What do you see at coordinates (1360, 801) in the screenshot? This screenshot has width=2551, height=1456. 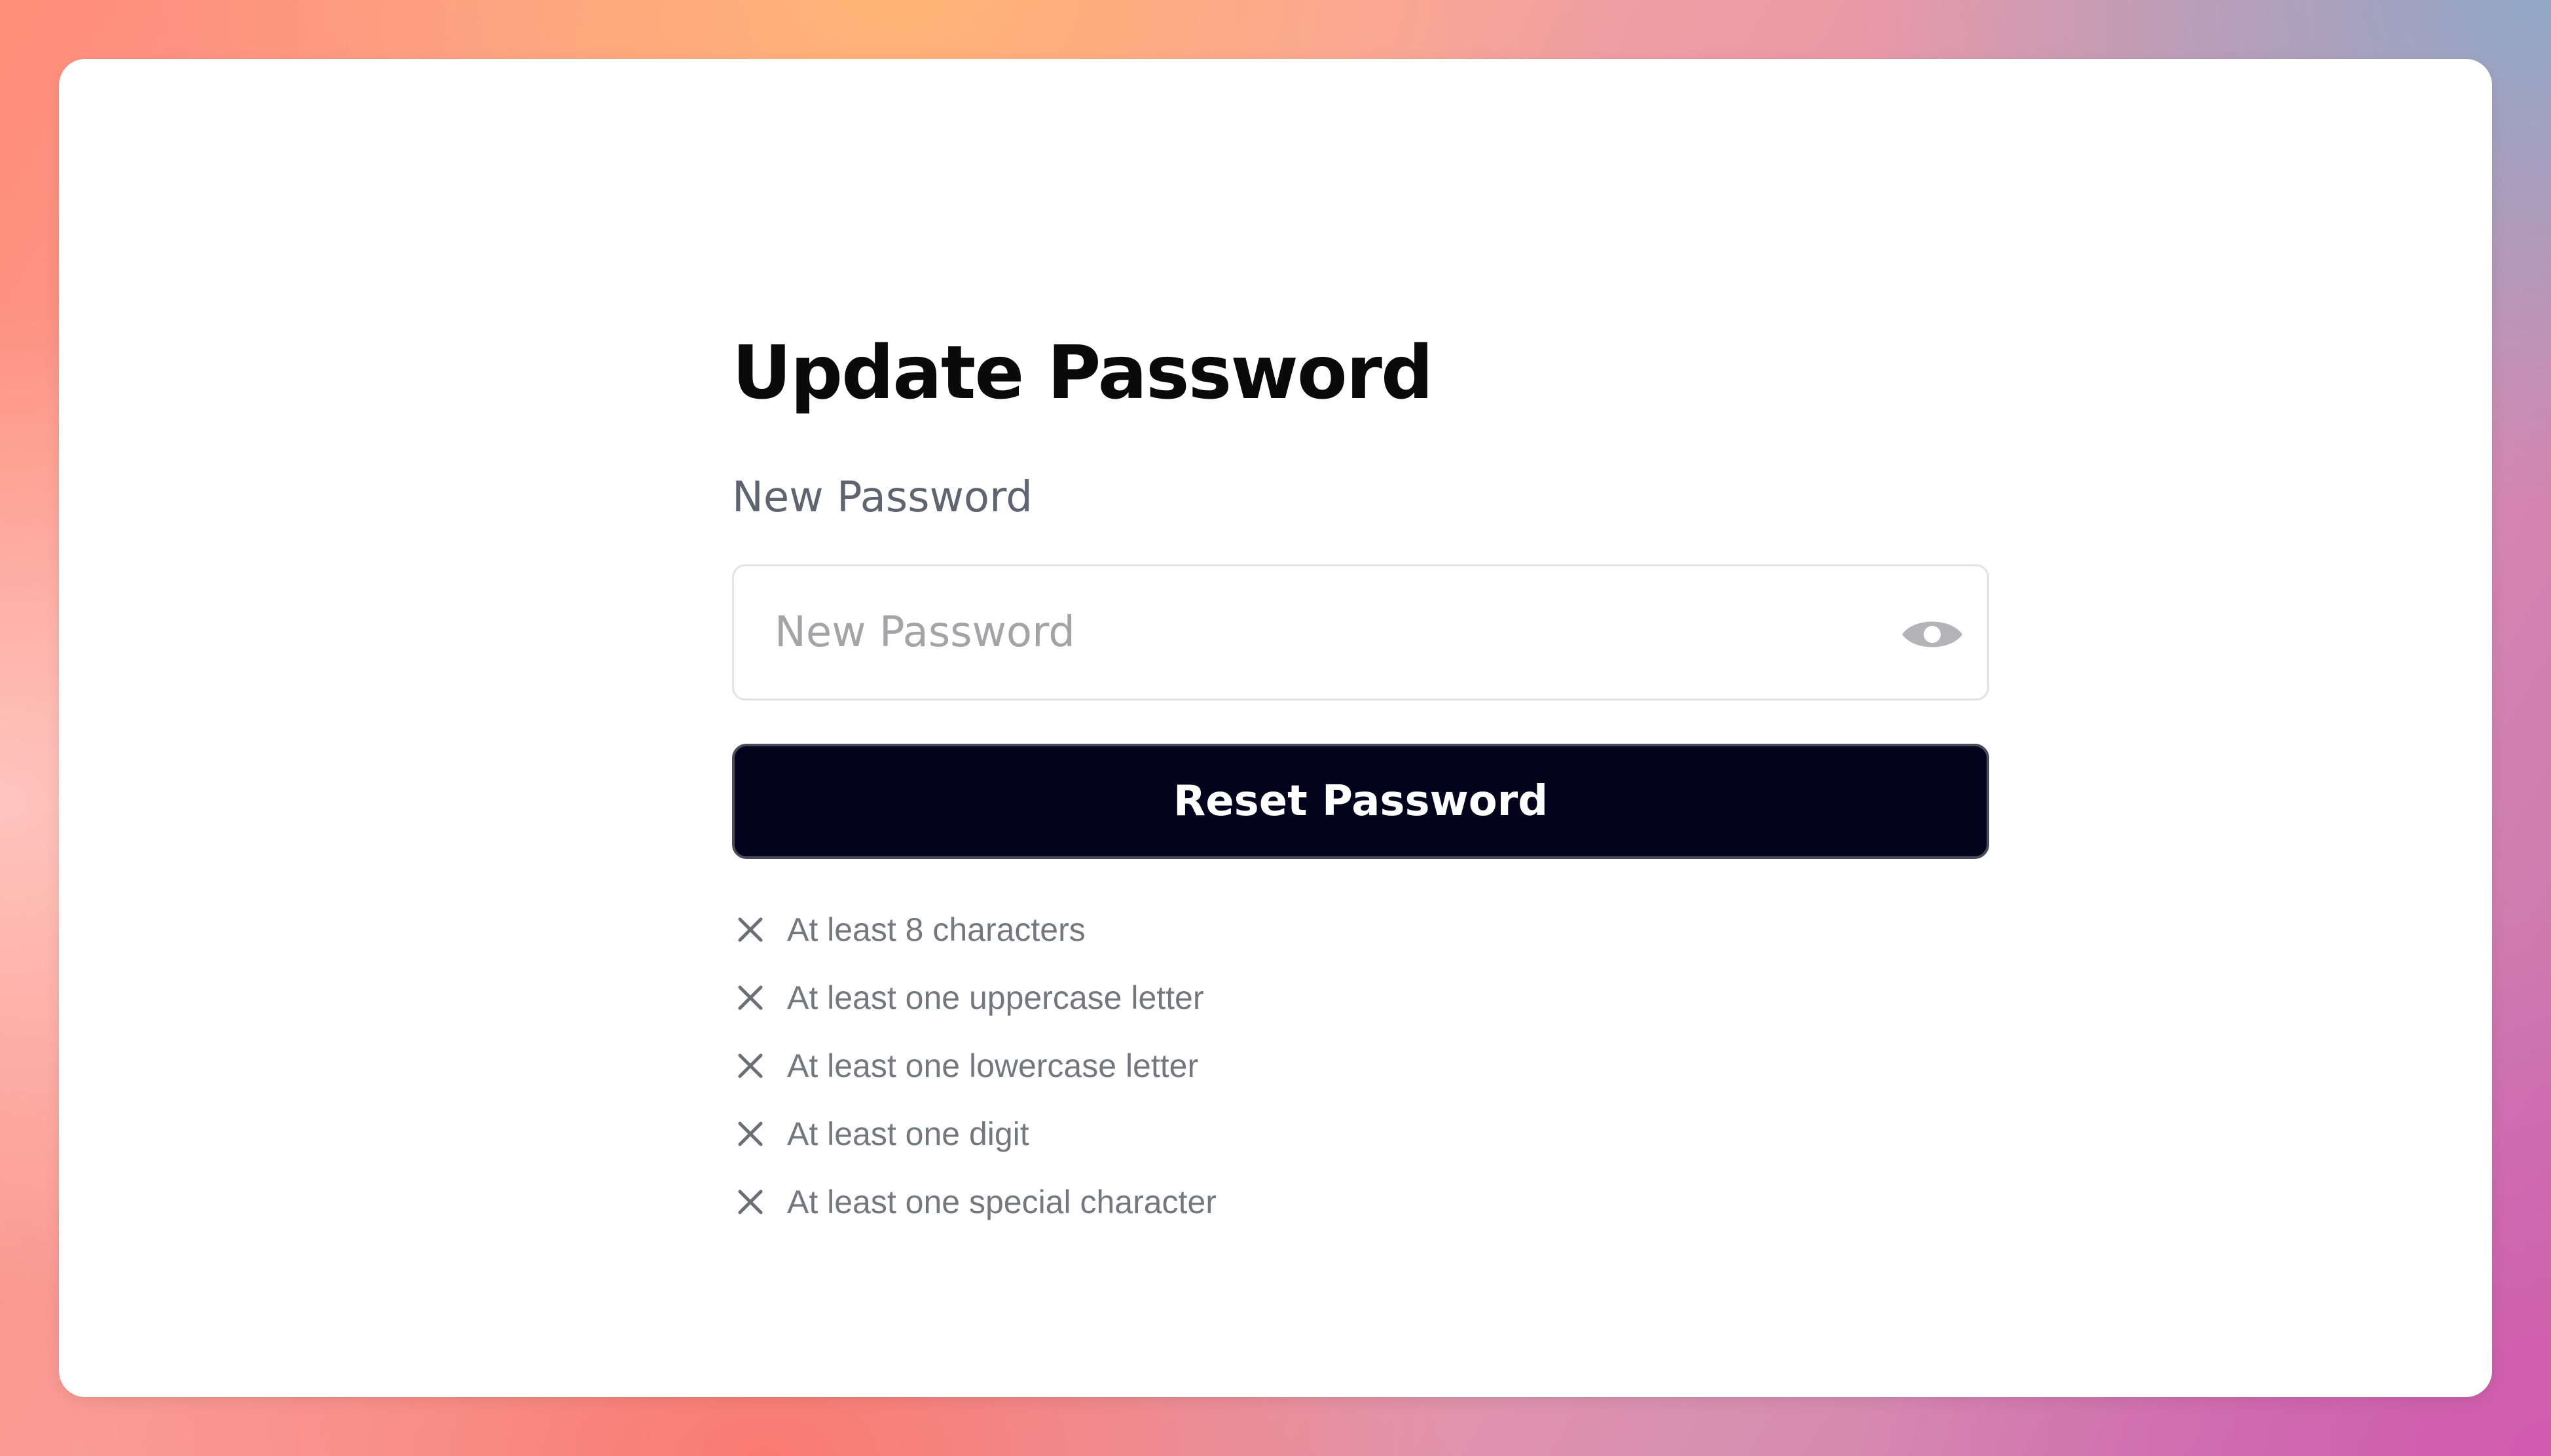 I see `reset-password-button: Reset Password` at bounding box center [1360, 801].